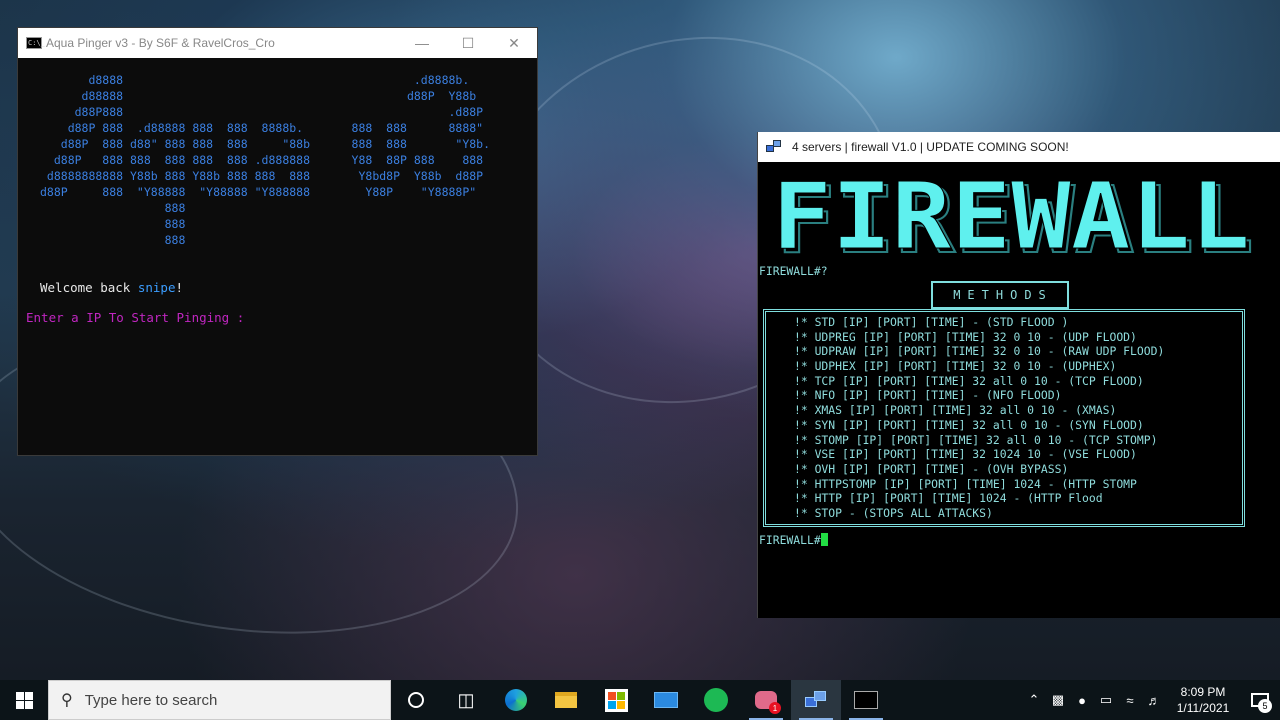 The image size is (1280, 720). What do you see at coordinates (893, 512) in the screenshot?
I see `method-item: !* STOP - (STOPS ALL ATTACKS)` at bounding box center [893, 512].